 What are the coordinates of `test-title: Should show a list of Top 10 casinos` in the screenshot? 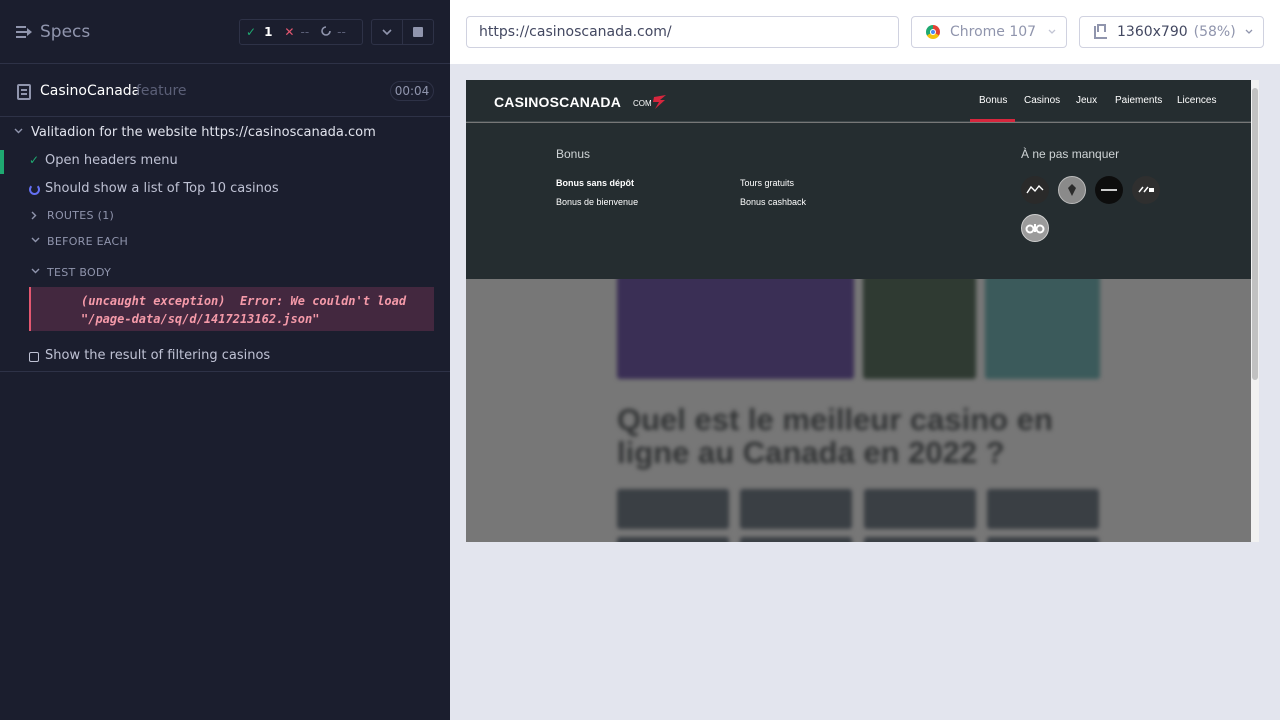 It's located at (162, 188).